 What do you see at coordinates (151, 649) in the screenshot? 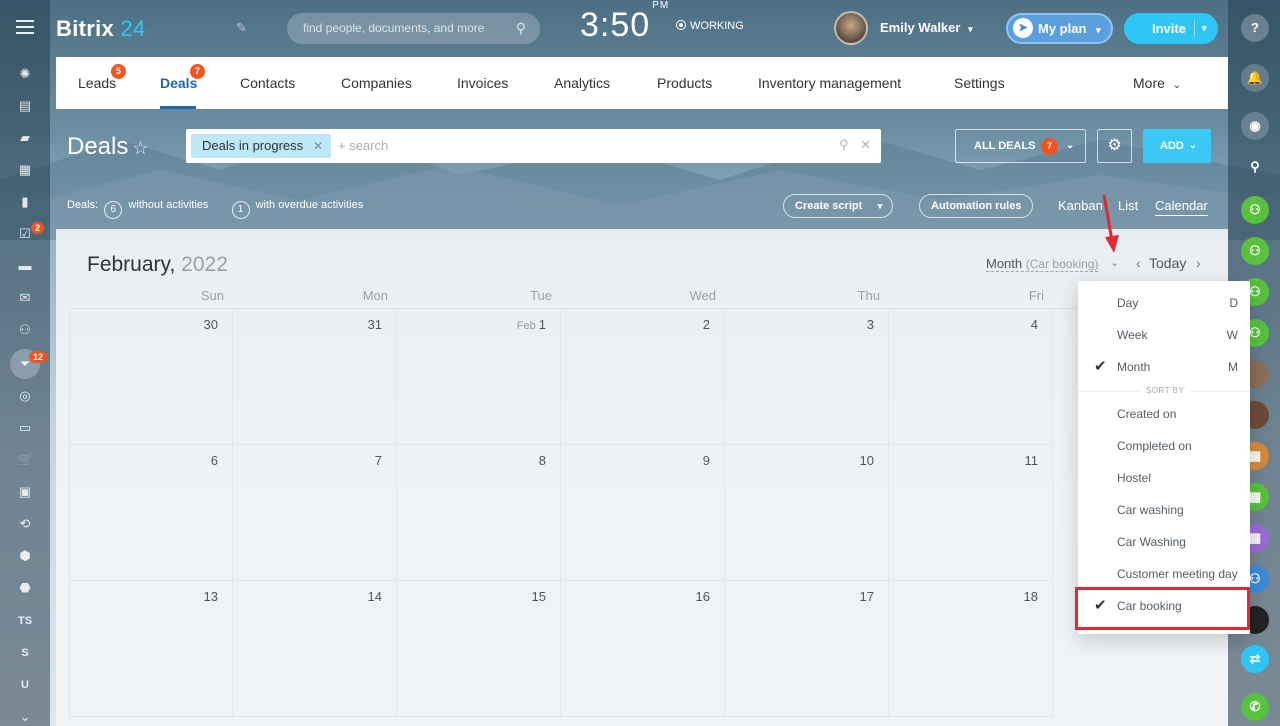
I see `day-cell: 13` at bounding box center [151, 649].